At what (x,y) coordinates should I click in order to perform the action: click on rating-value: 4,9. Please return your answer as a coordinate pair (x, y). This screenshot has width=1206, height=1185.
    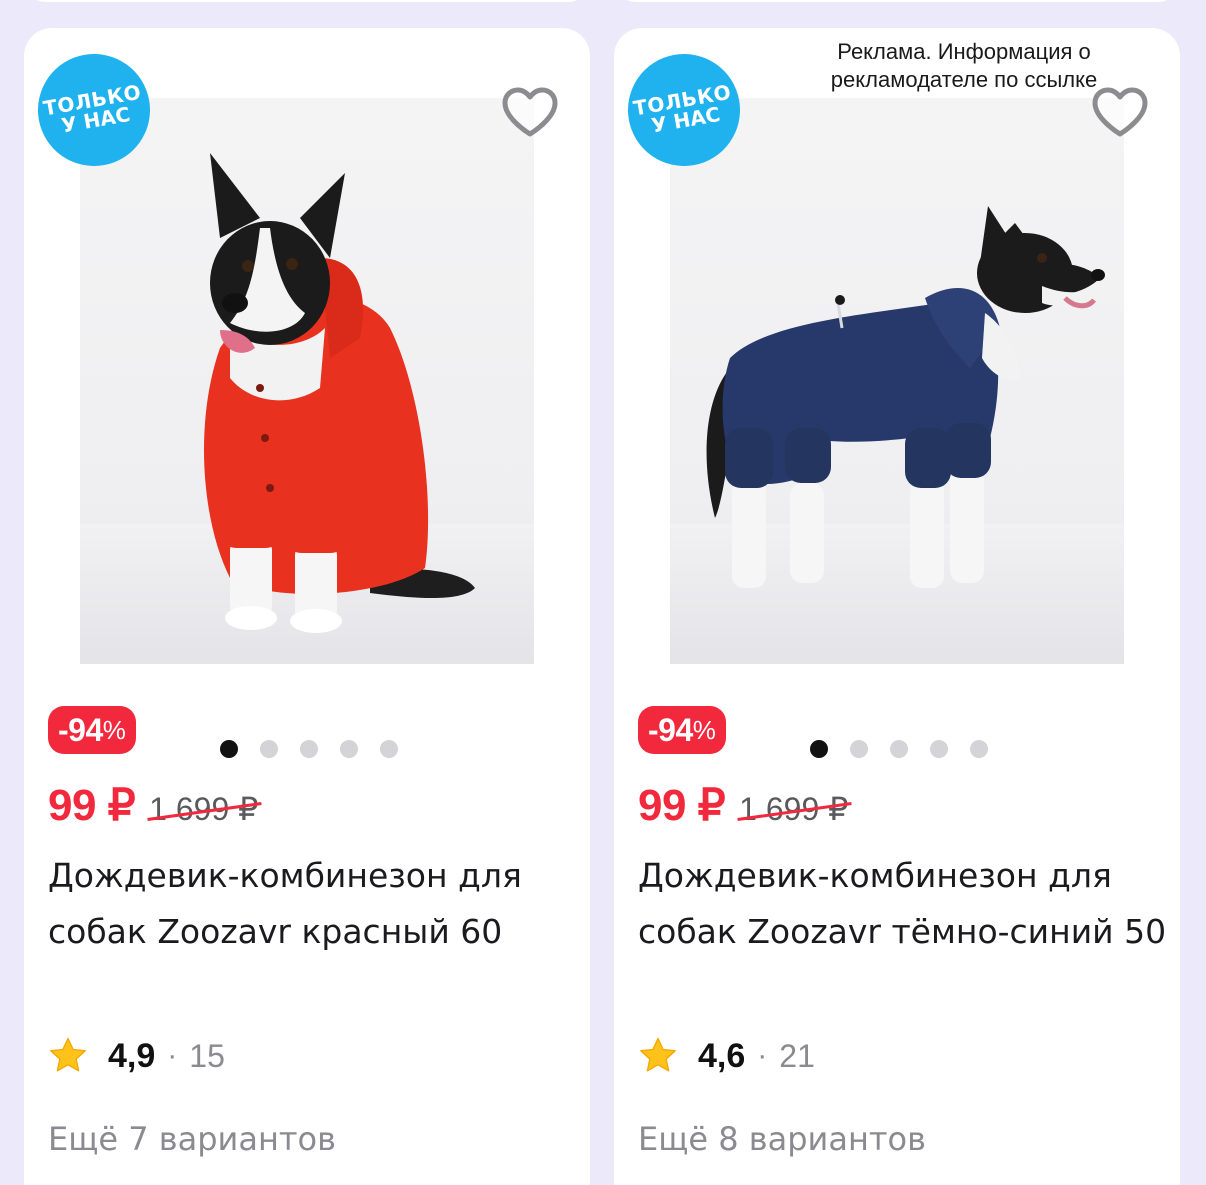
    Looking at the image, I should click on (132, 1055).